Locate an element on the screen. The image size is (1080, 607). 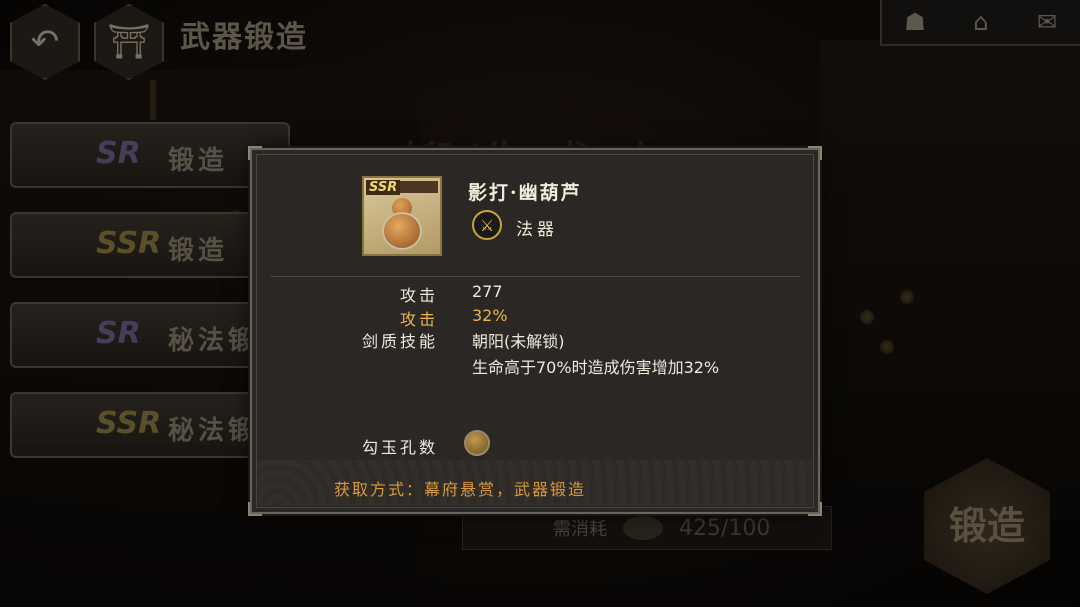
rarity-strip is located at coordinates (417, 187).